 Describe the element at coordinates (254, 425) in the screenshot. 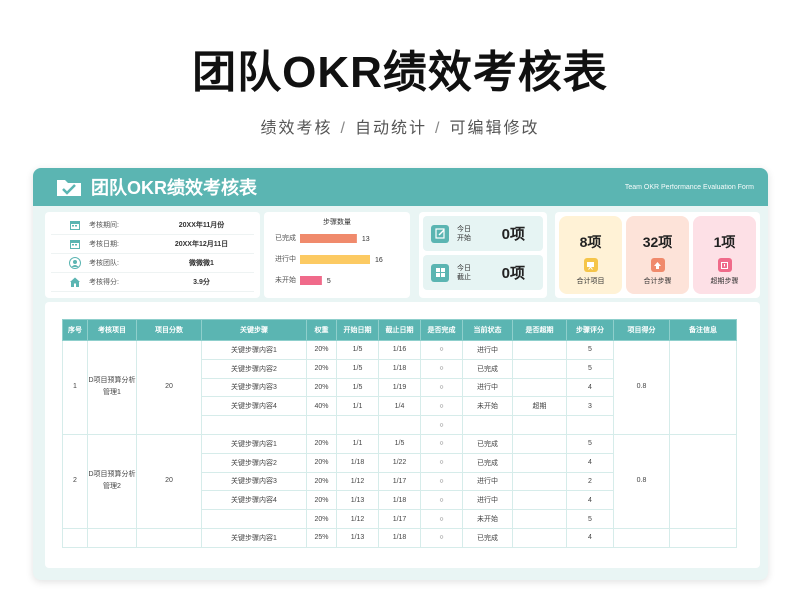

I see `cell-step` at that location.